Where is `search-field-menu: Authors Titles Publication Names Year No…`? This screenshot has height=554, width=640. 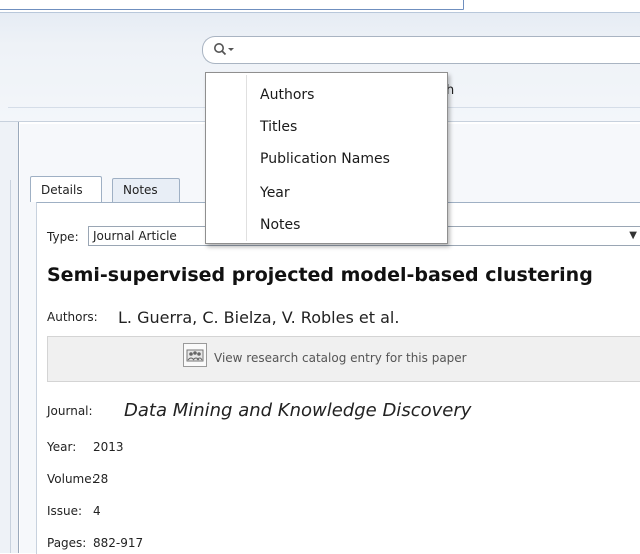 search-field-menu: Authors Titles Publication Names Year No… is located at coordinates (326, 158).